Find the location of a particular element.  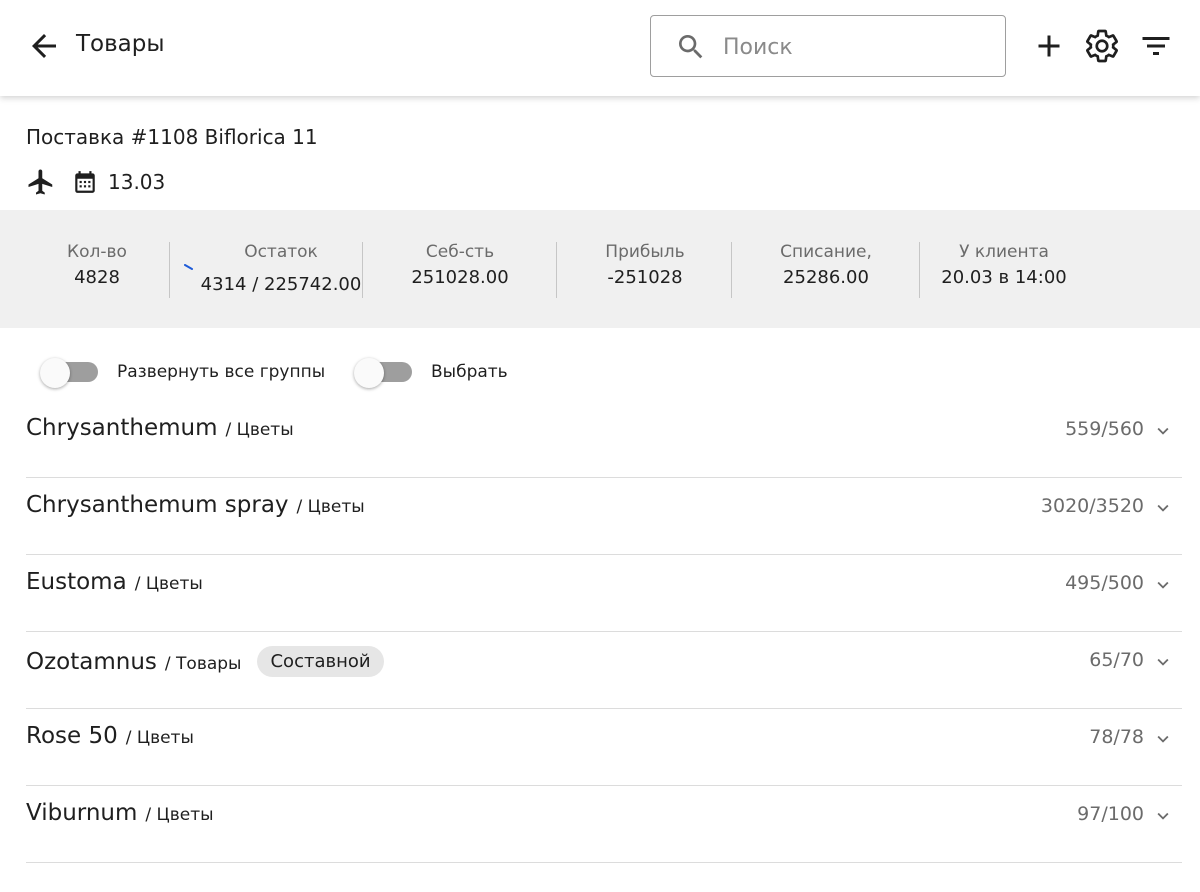

group-row: Viburnum / Цветы 97/100 is located at coordinates (604, 824).